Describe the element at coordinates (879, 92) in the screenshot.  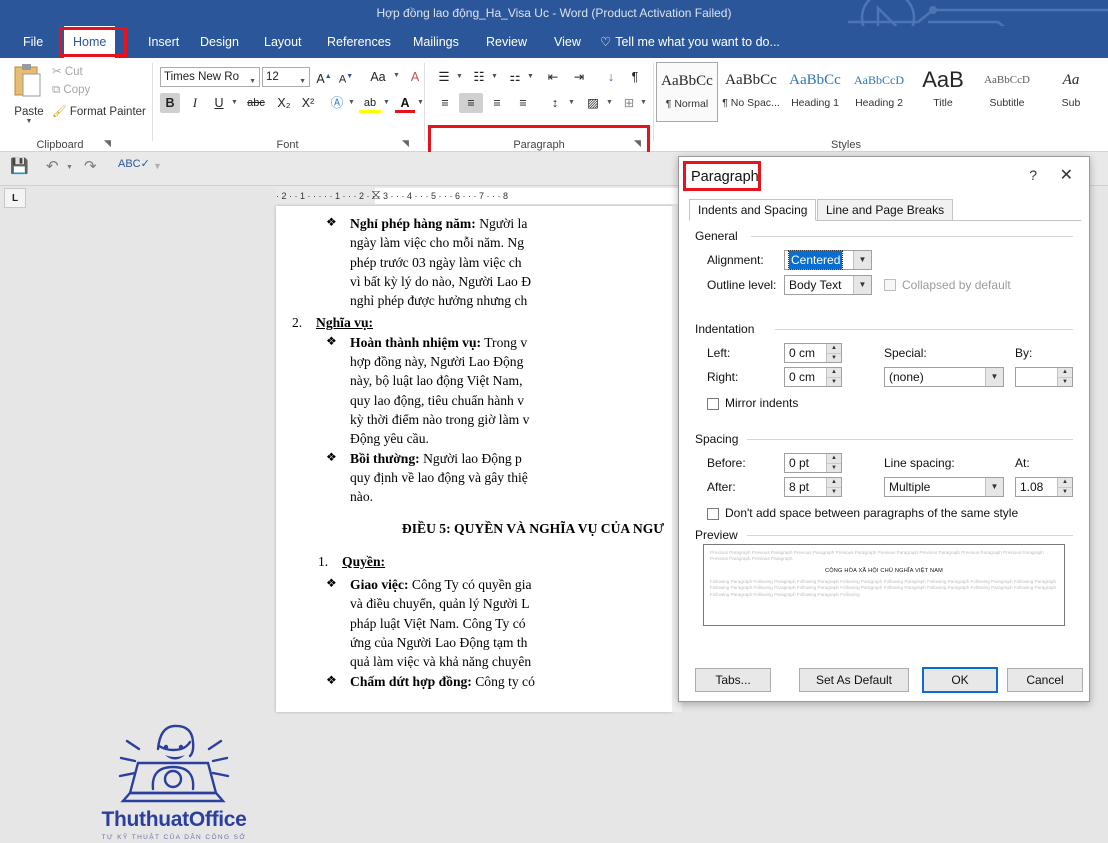
I see `style-heading-2: AaBbCcD Heading 2` at that location.